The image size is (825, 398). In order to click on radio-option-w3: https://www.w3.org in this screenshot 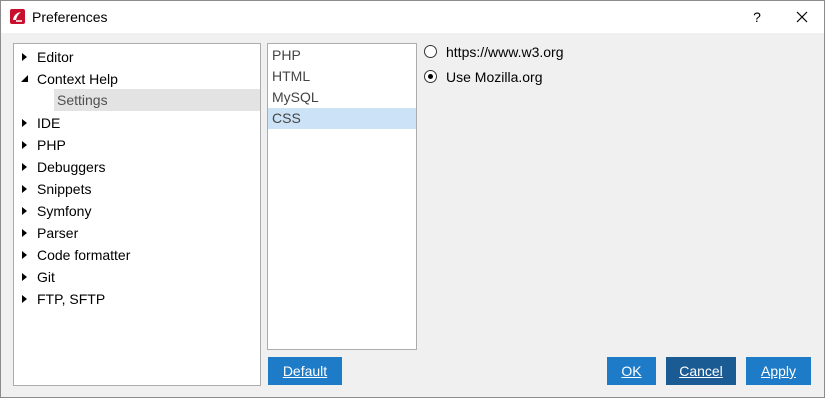, I will do `click(524, 53)`.